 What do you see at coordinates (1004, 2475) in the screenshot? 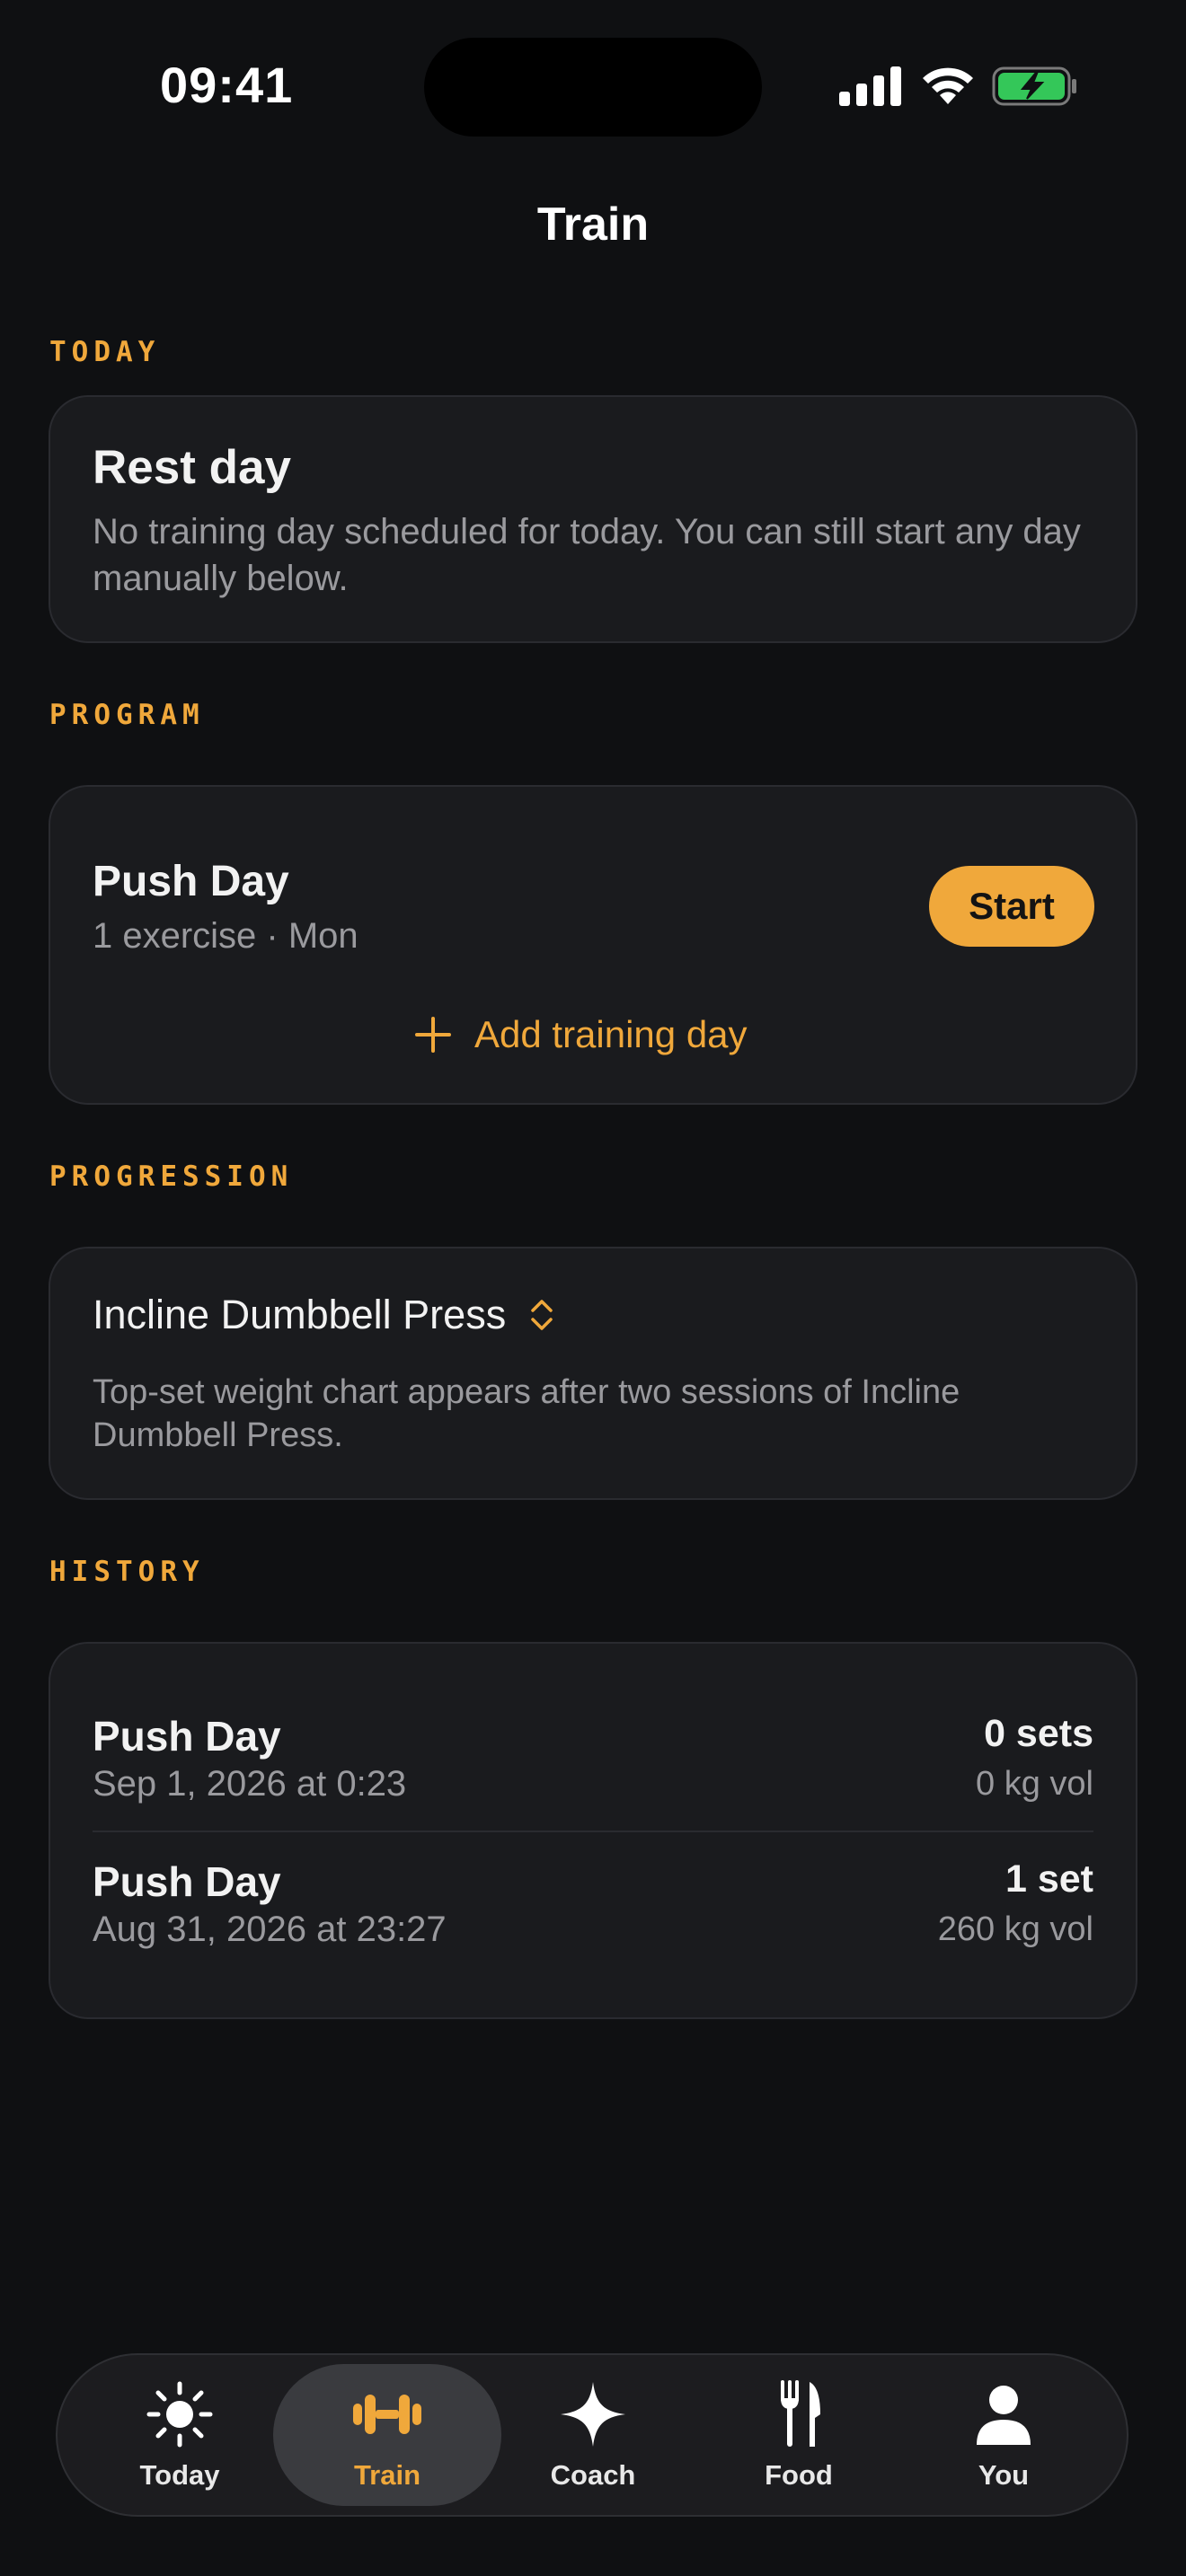
I see `tab-label: You` at bounding box center [1004, 2475].